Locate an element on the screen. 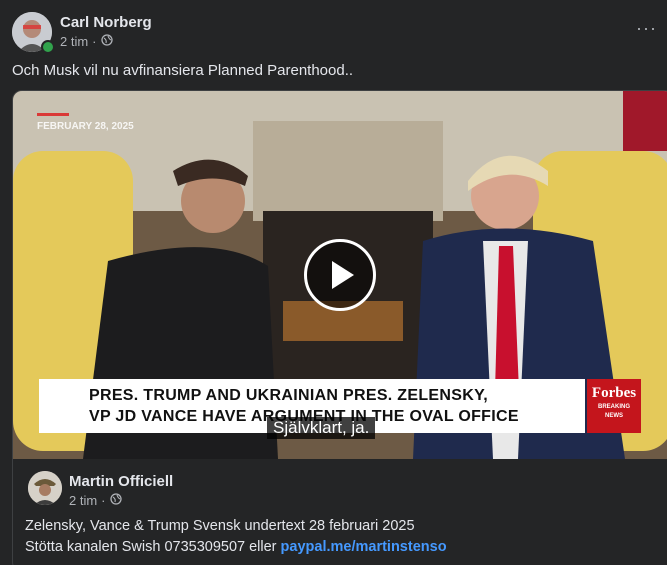 This screenshot has height=565, width=667. brand-breaking: BREAKING is located at coordinates (613, 407).